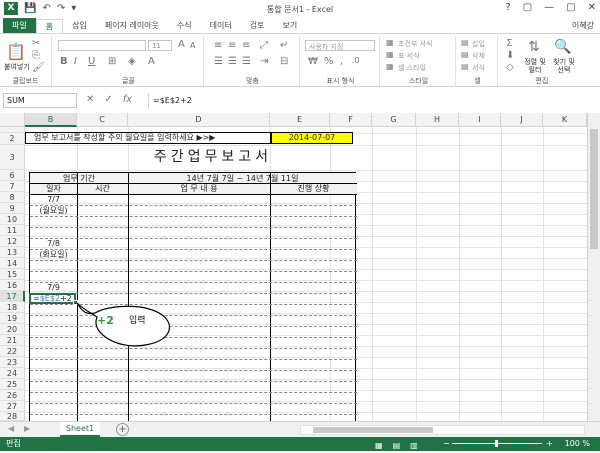 Image resolution: width=600 pixels, height=453 pixels. Describe the element at coordinates (12, 340) in the screenshot. I see `row-header-21: 21` at that location.